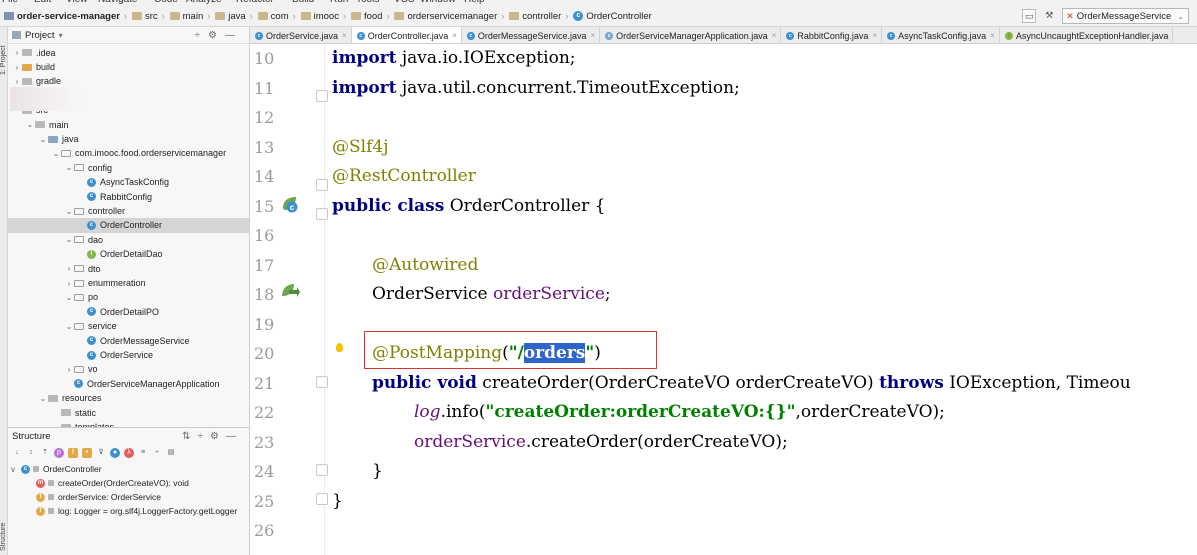  Describe the element at coordinates (301, 35) in the screenshot. I see `editor-tab: c OrderService.java ×` at that location.